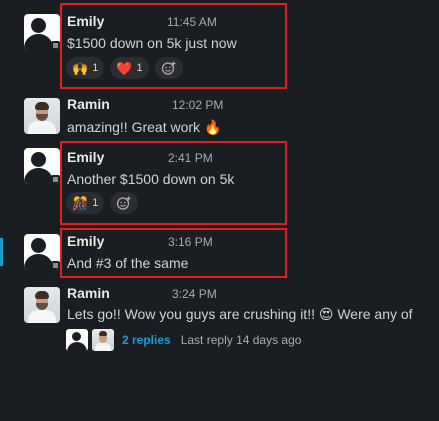 This screenshot has height=421, width=439. Describe the element at coordinates (146, 340) in the screenshot. I see `replies-link: 2 replies` at that location.